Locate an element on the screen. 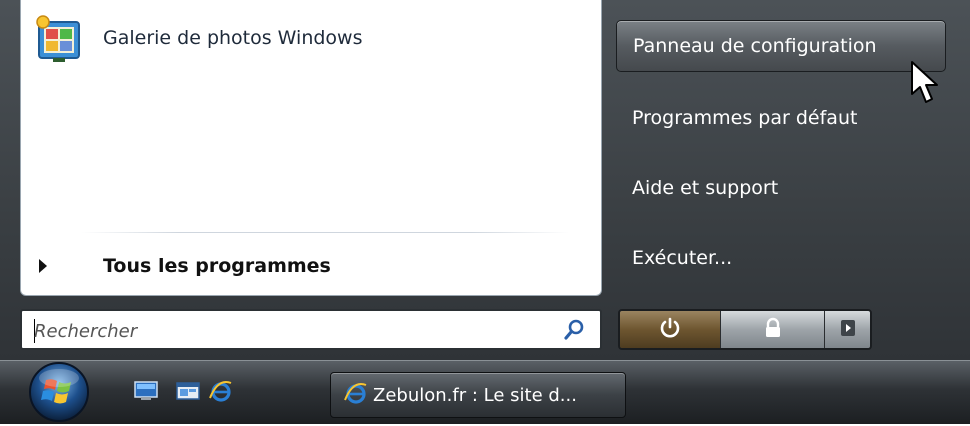 The height and width of the screenshot is (426, 970). search-box is located at coordinates (311, 329).